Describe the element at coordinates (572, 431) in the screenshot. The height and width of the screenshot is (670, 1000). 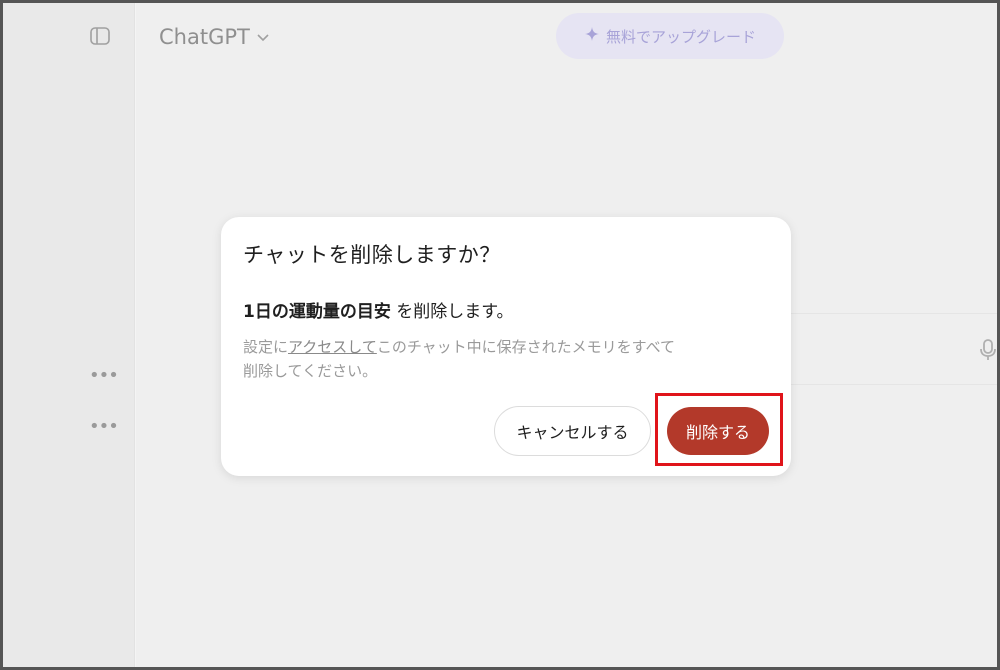
I see `cancel-button: キャンセルする` at that location.